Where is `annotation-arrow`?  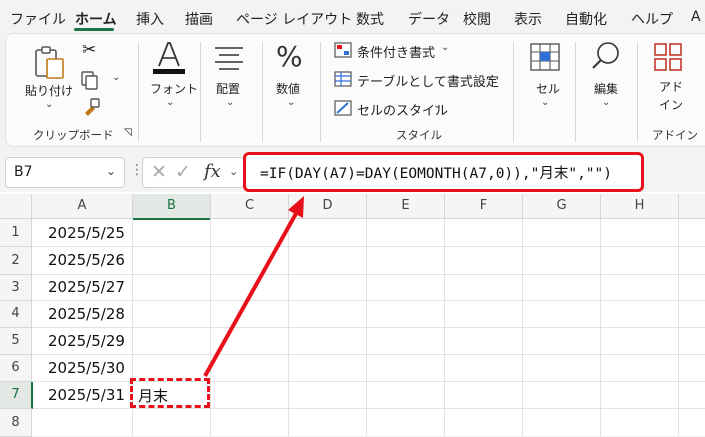
annotation-arrow is located at coordinates (253, 286).